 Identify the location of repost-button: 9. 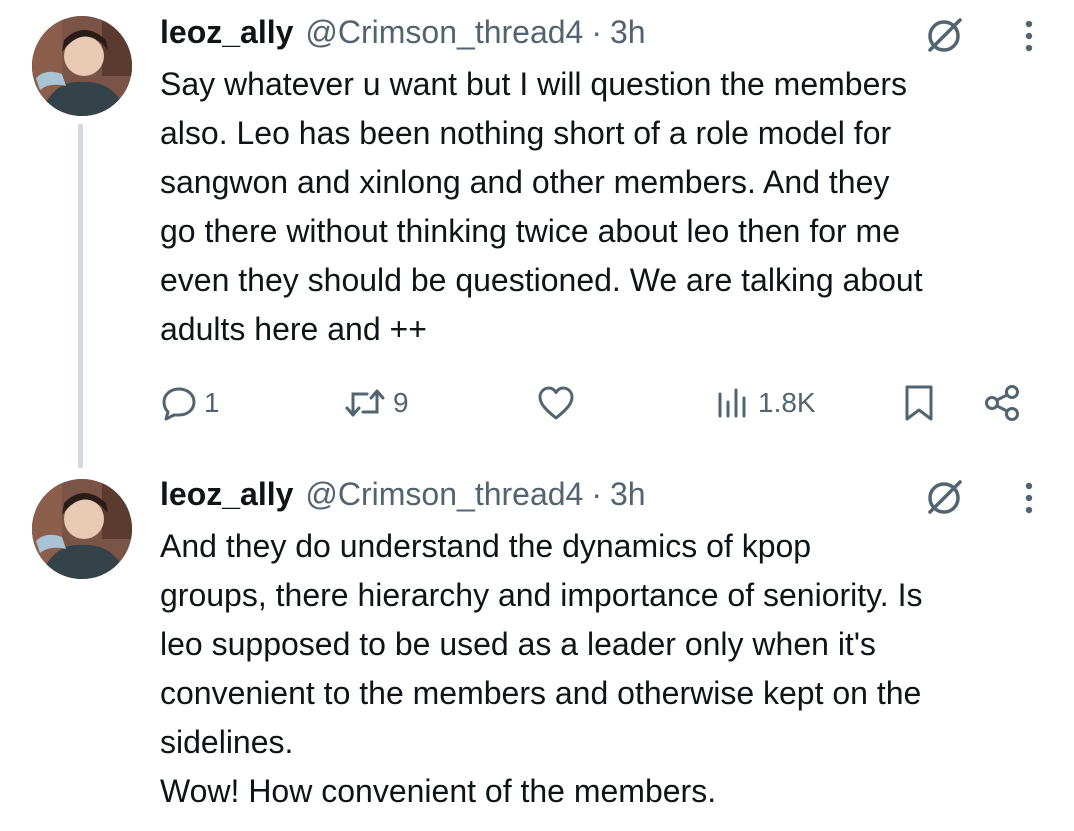
(376, 403).